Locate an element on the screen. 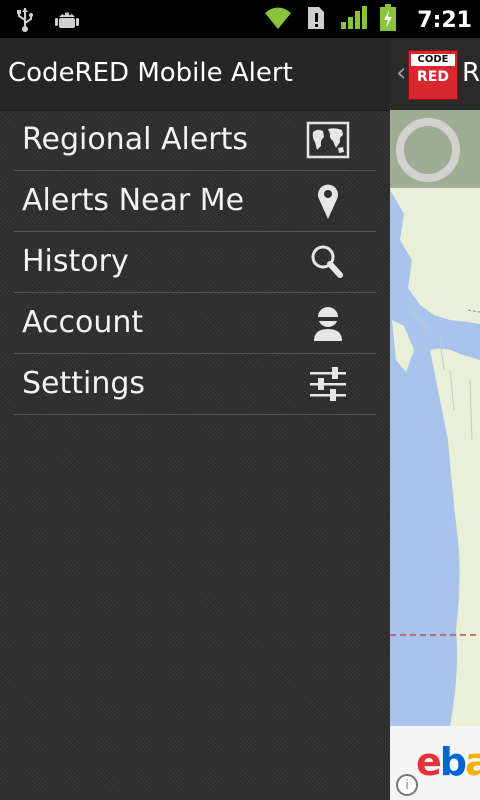  map-icon is located at coordinates (328, 140).